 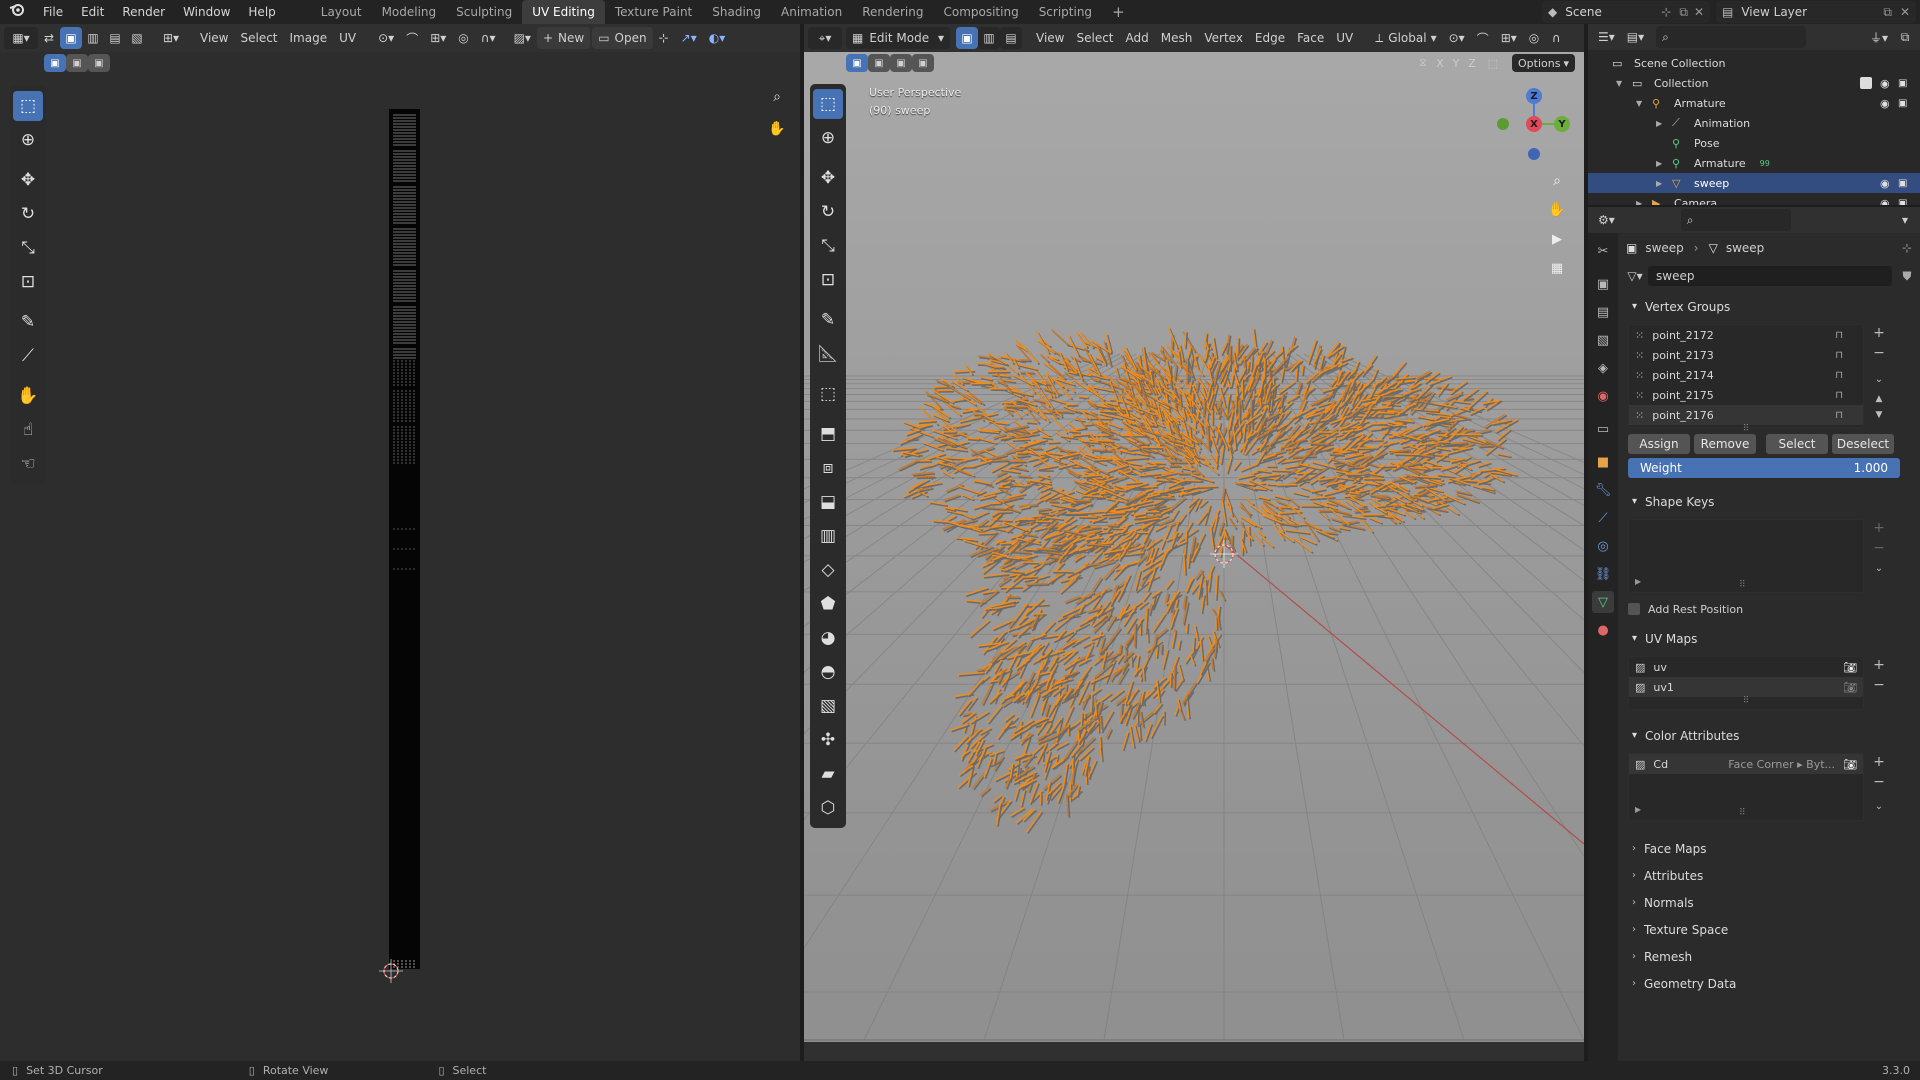 What do you see at coordinates (1754, 83) in the screenshot?
I see `outliner-row: ▼ ▭ Collection ◉ ▣` at bounding box center [1754, 83].